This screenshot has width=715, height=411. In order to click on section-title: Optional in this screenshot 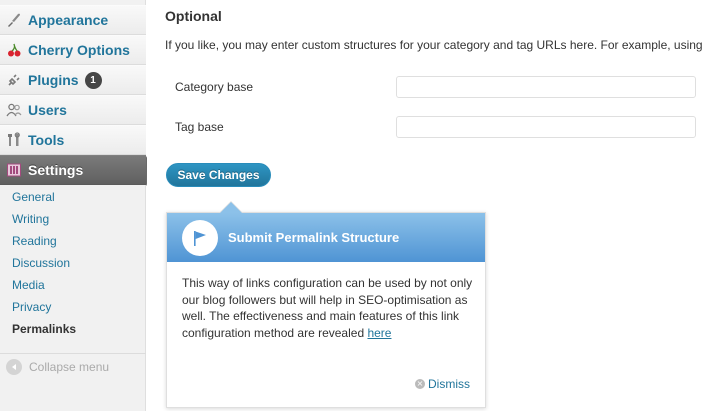, I will do `click(193, 16)`.